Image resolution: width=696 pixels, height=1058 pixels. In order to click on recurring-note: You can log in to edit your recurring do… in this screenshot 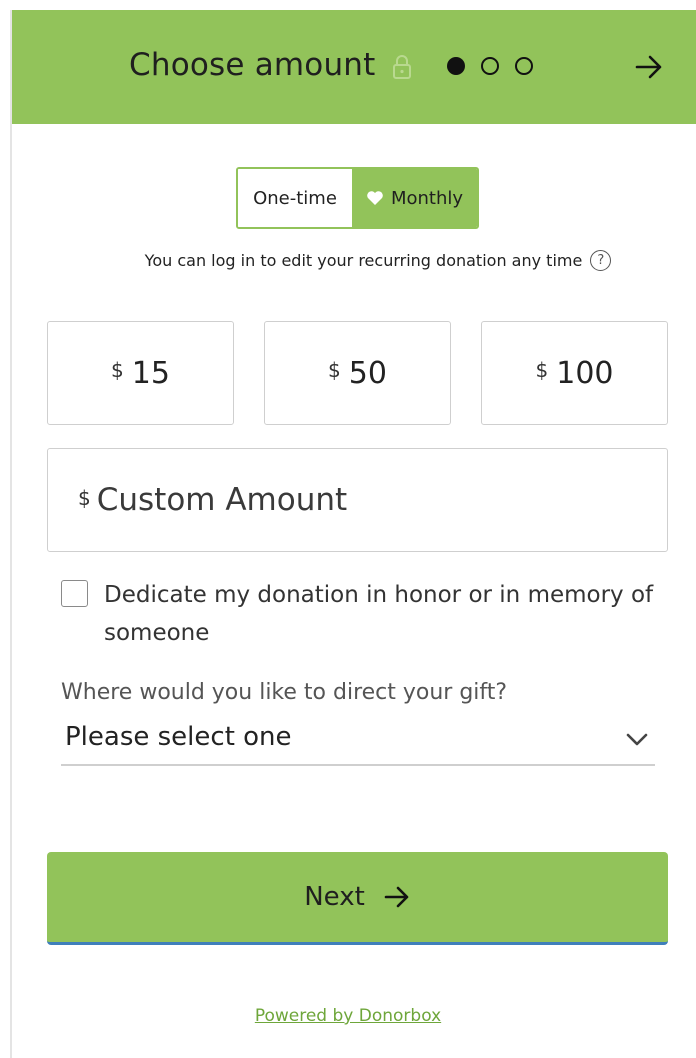, I will do `click(348, 260)`.